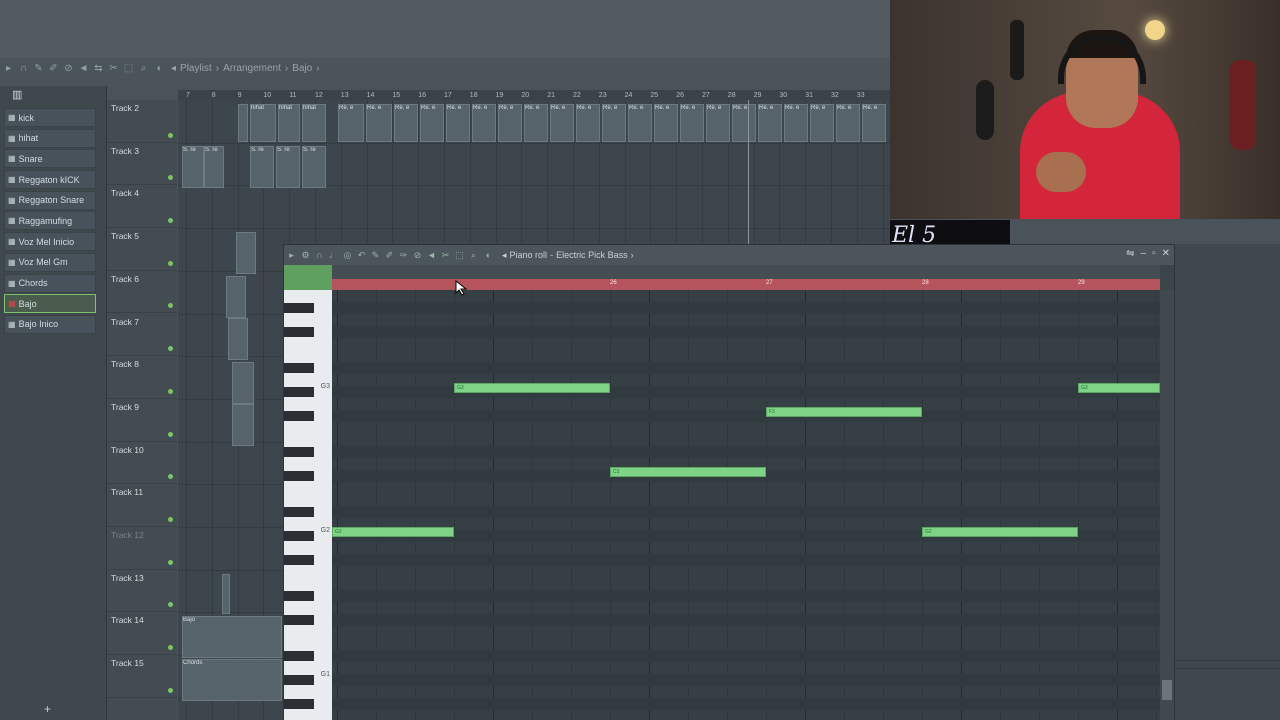 The height and width of the screenshot is (720, 1280). What do you see at coordinates (308, 505) in the screenshot?
I see `piano-keyboard: G3 G2 G1` at bounding box center [308, 505].